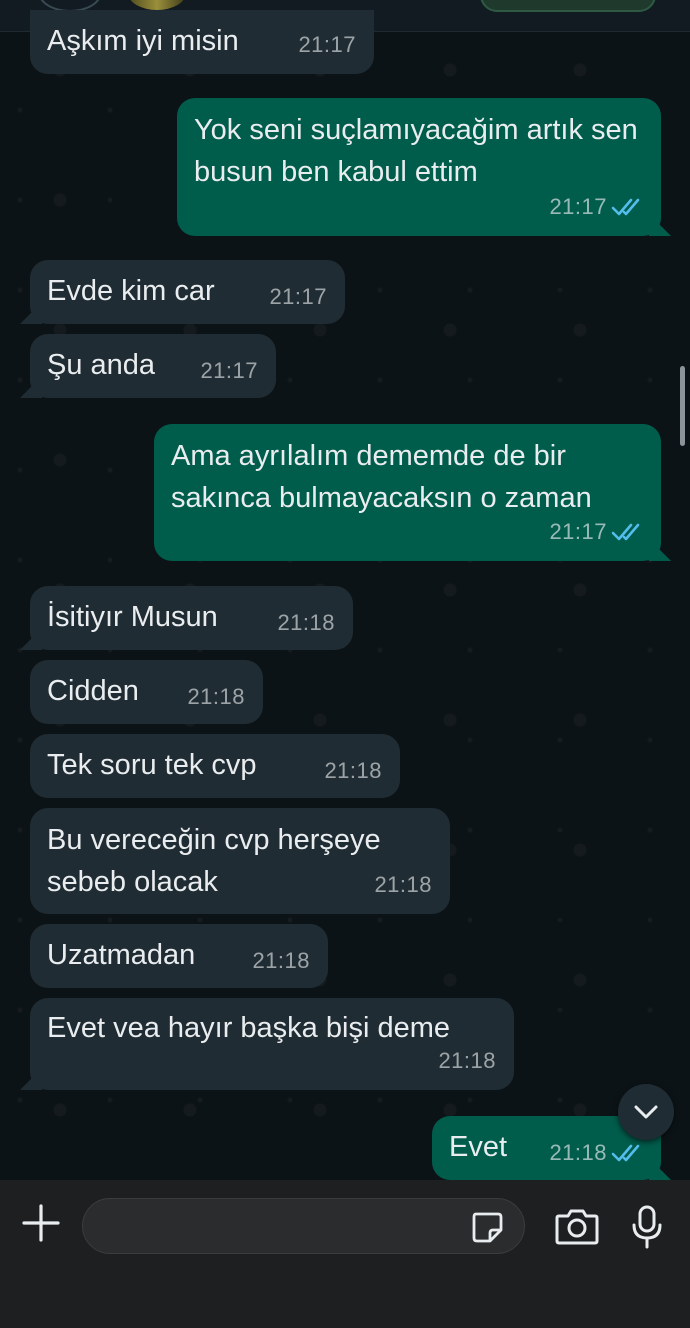 This screenshot has width=690, height=1328. Describe the element at coordinates (143, 41) in the screenshot. I see `message-text: Aşkım iyi misin` at that location.